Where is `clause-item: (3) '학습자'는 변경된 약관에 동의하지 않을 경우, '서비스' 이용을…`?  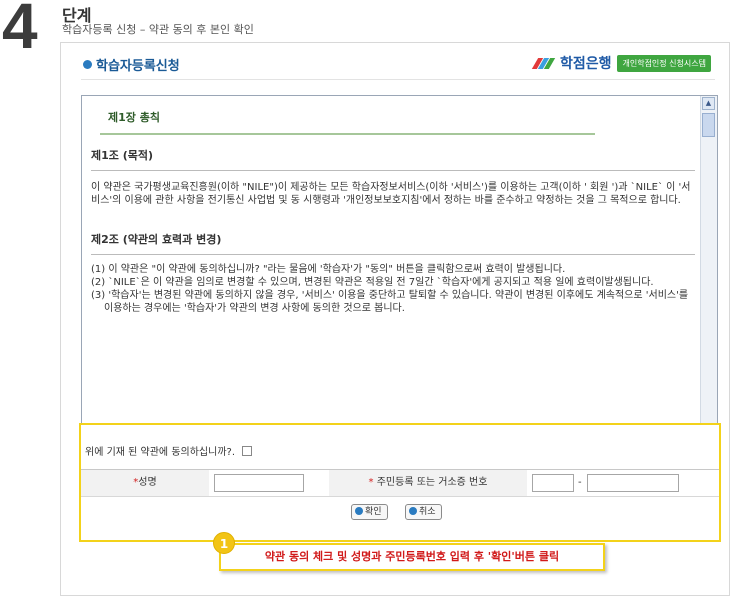 clause-item: (3) '학습자'는 변경된 약관에 동의하지 않을 경우, '서비스' 이용을… is located at coordinates (390, 302).